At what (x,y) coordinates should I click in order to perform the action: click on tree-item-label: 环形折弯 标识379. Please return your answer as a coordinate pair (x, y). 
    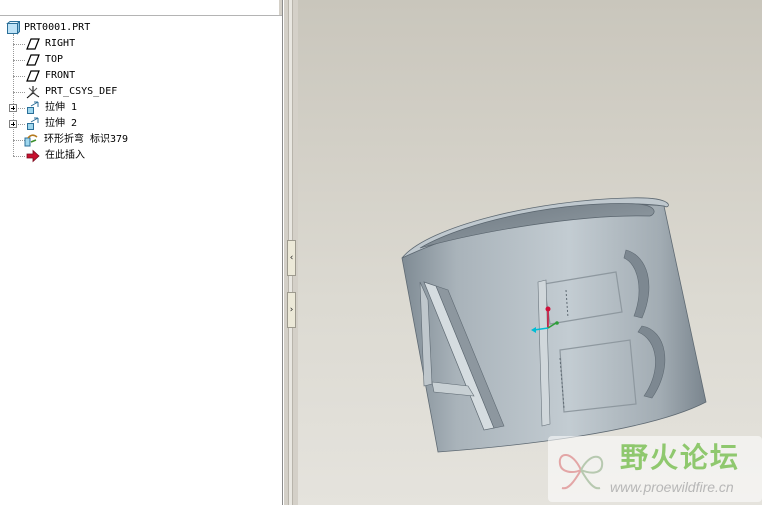
    Looking at the image, I should click on (86, 139).